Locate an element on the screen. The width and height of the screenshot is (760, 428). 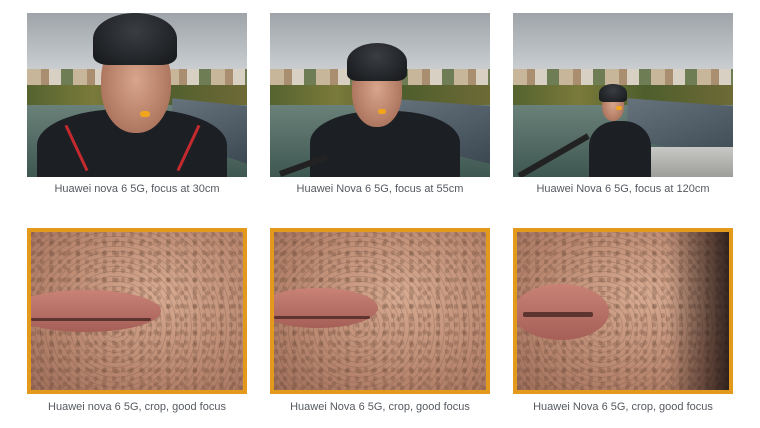
selfie-photo-55cm is located at coordinates (380, 95).